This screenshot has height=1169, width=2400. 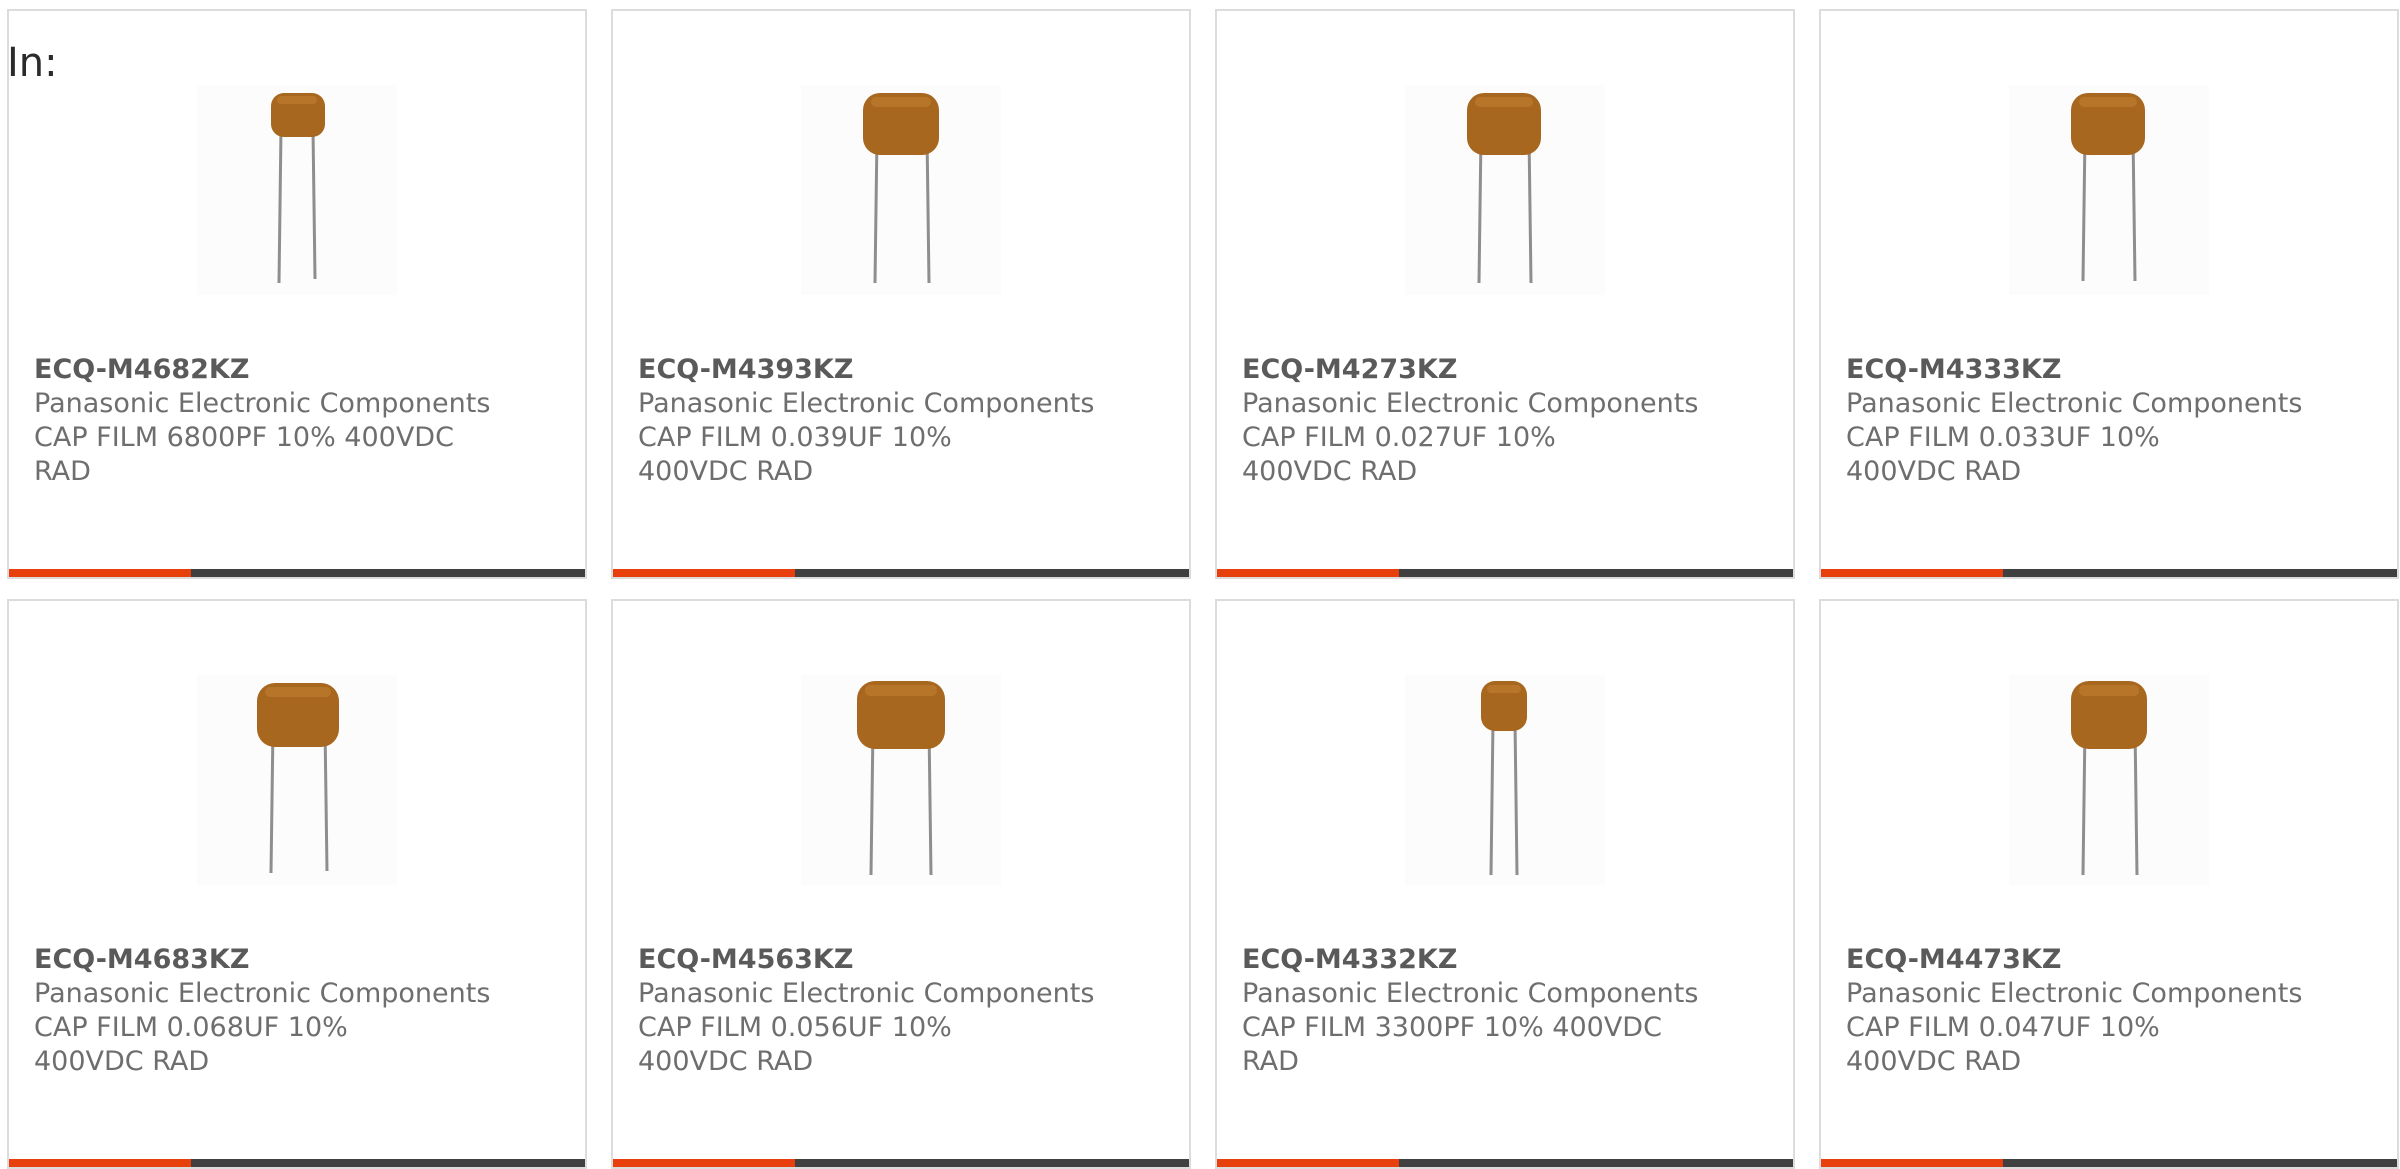 I want to click on product-description: CAP FILM 0.039UF 10% 400VDC RAD, so click(x=795, y=454).